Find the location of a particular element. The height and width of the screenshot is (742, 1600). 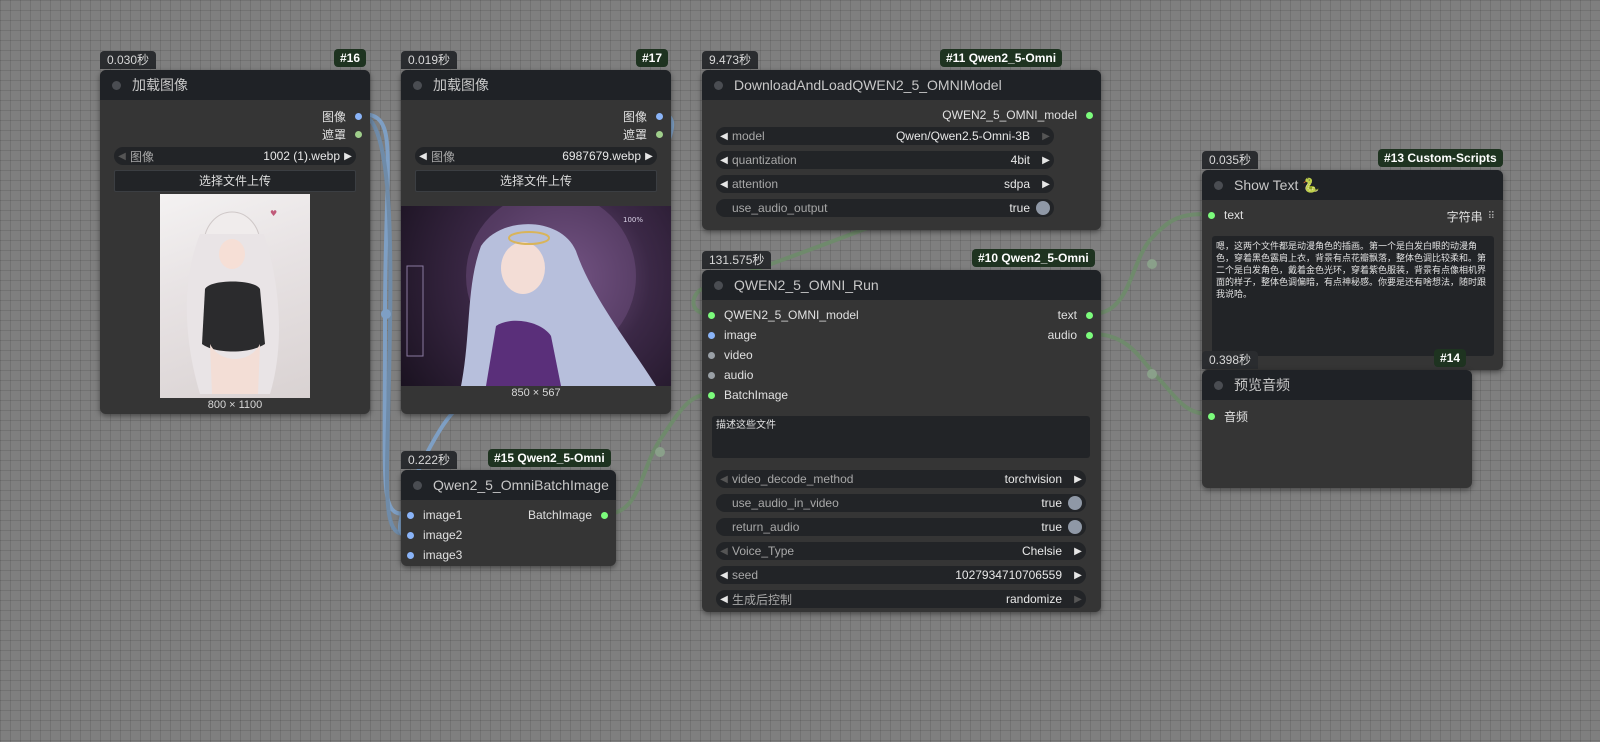

node10-control-after-generate-select: ◀ 生成后控制 randomize ▶ is located at coordinates (901, 599).